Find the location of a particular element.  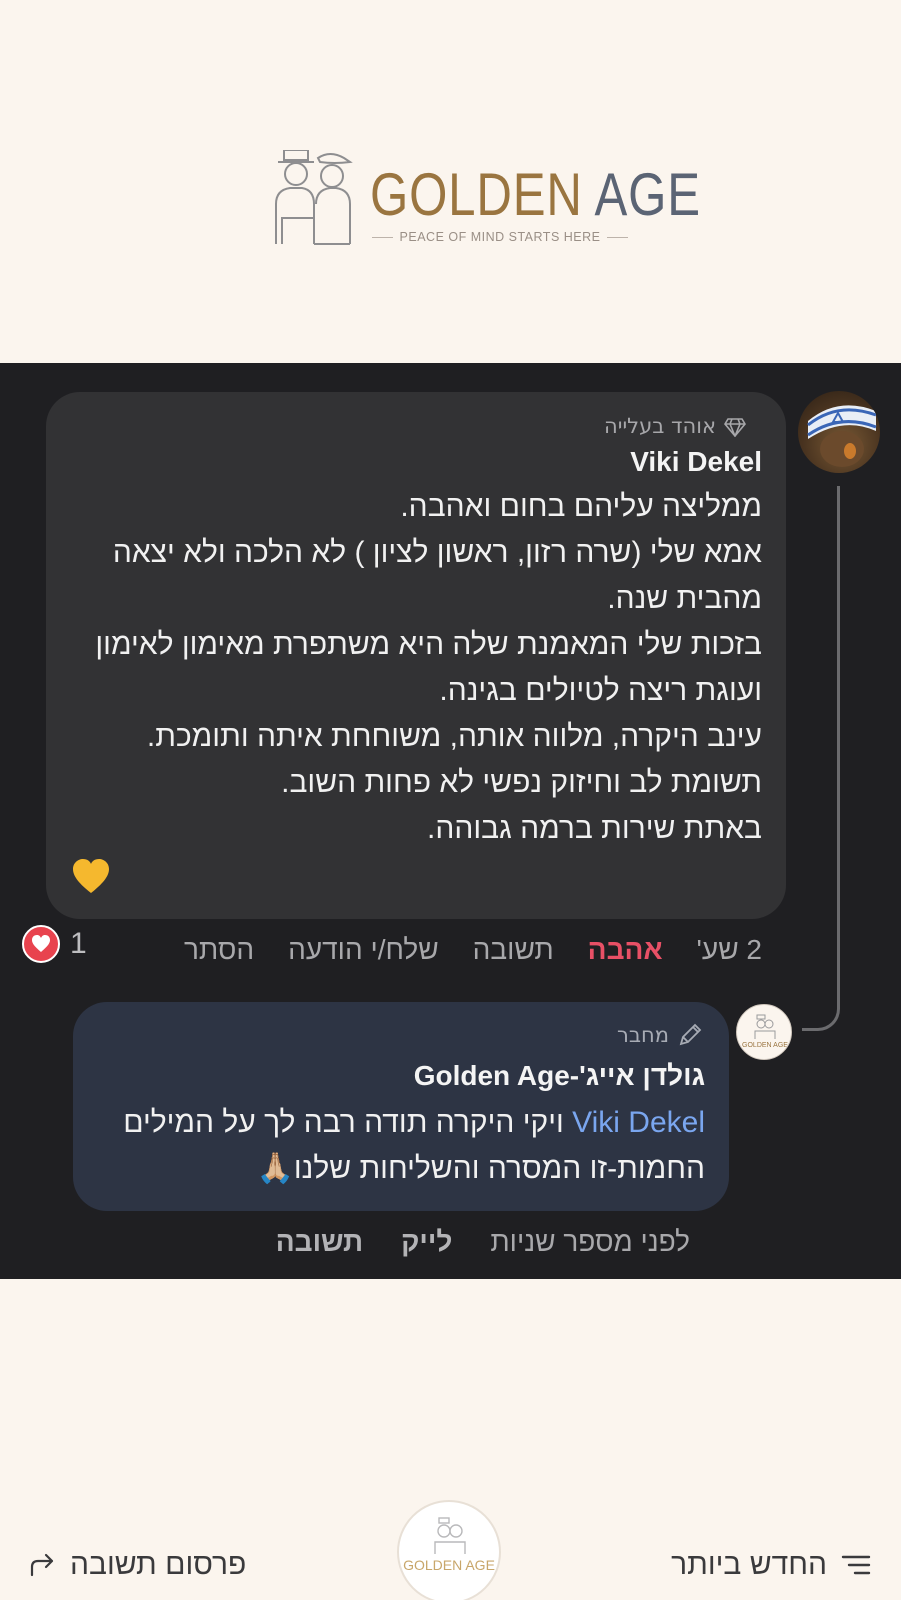

flag-avatar-icon is located at coordinates (842, 436).